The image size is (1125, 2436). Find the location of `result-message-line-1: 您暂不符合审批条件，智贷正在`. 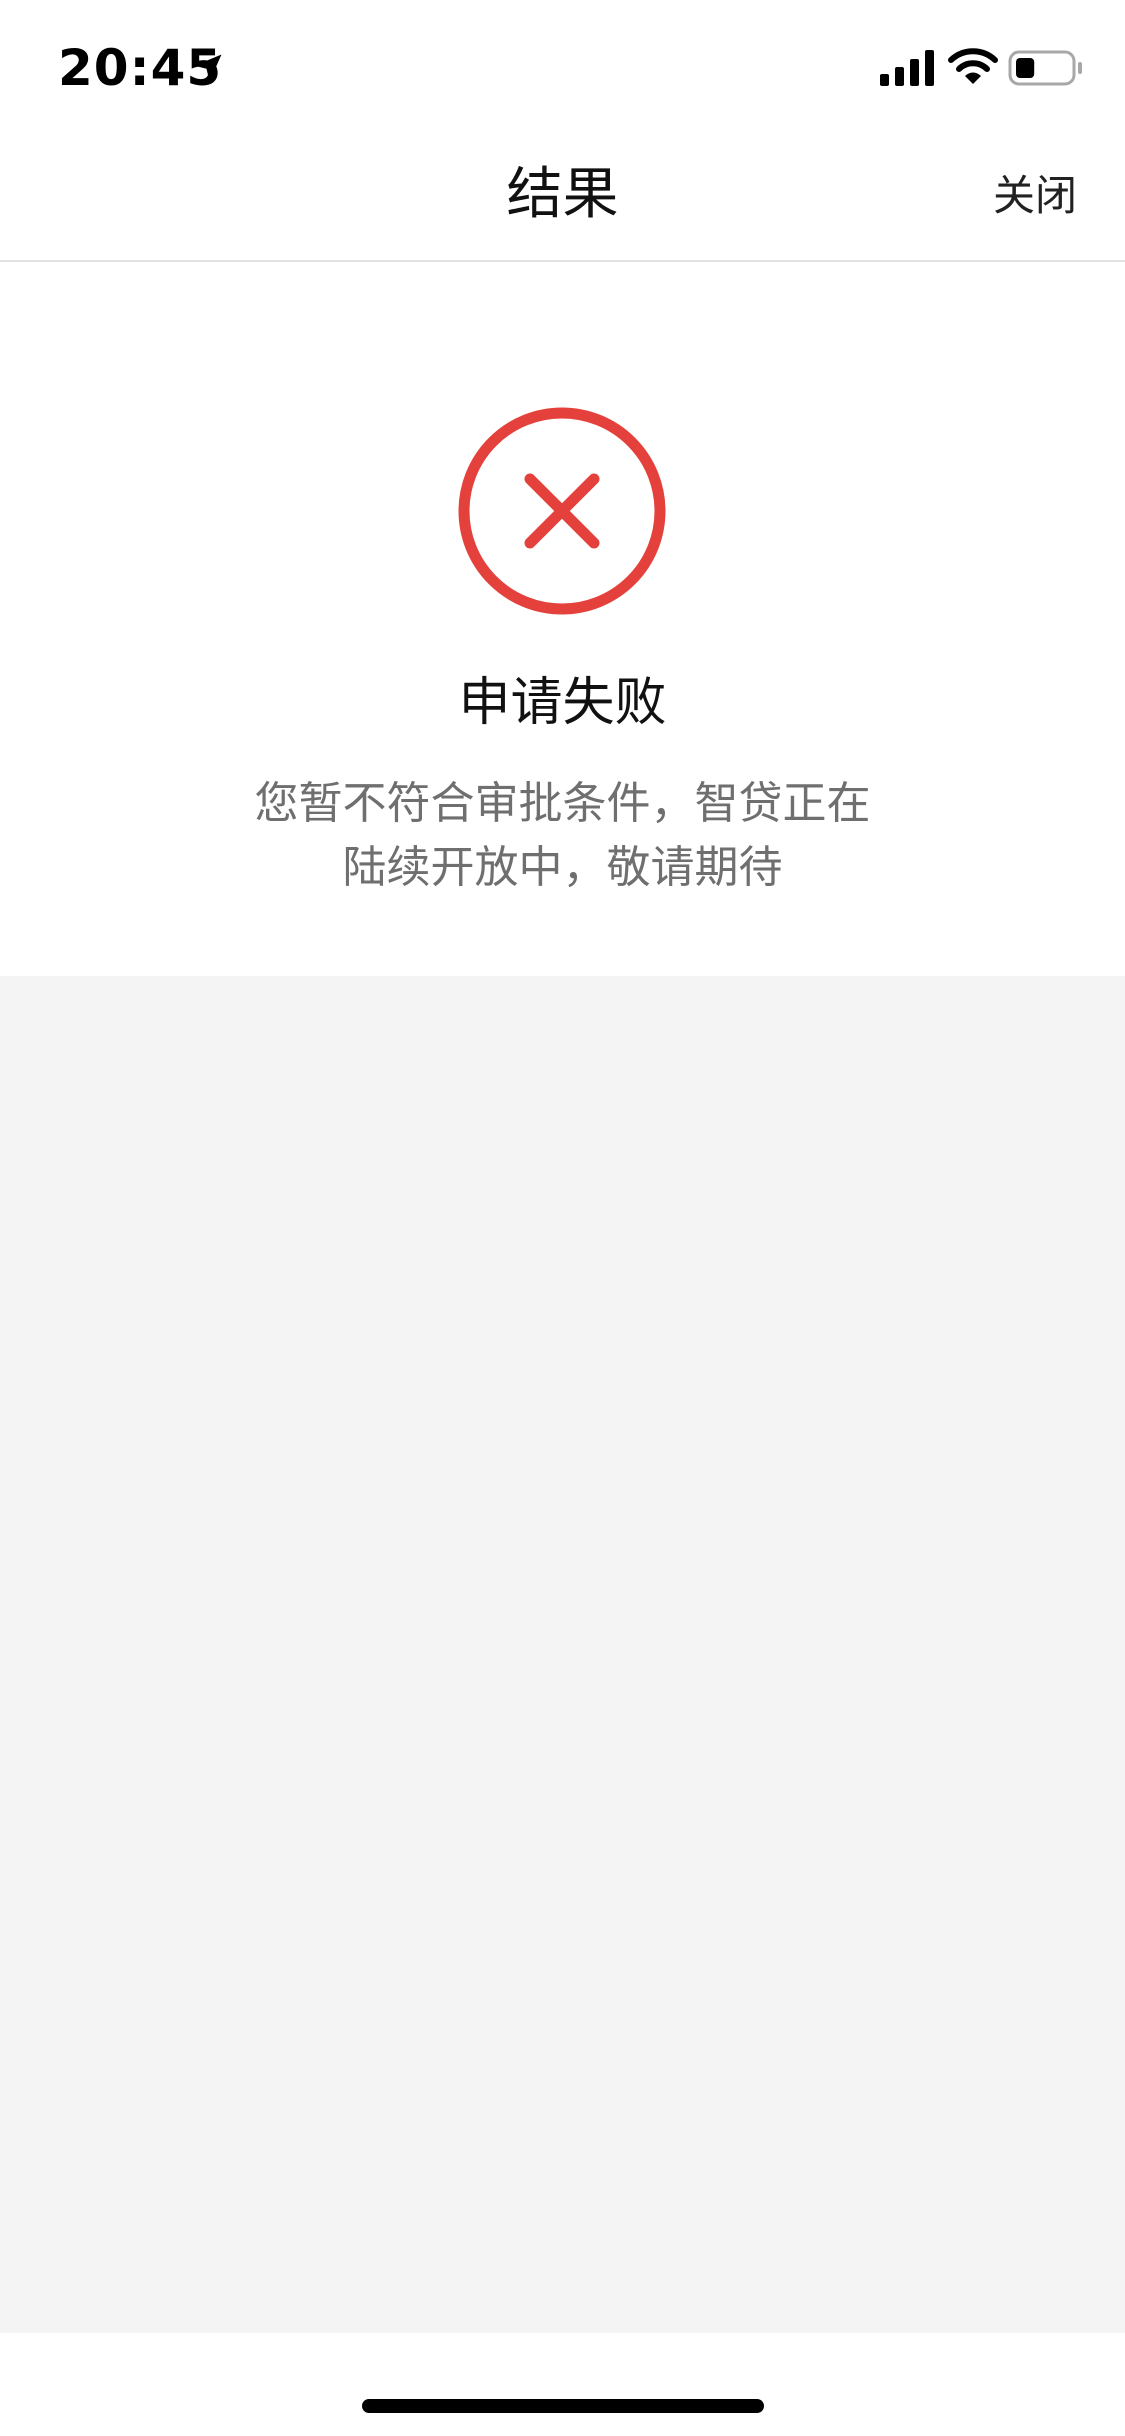

result-message-line-1: 您暂不符合审批条件，智贷正在 is located at coordinates (562, 803).